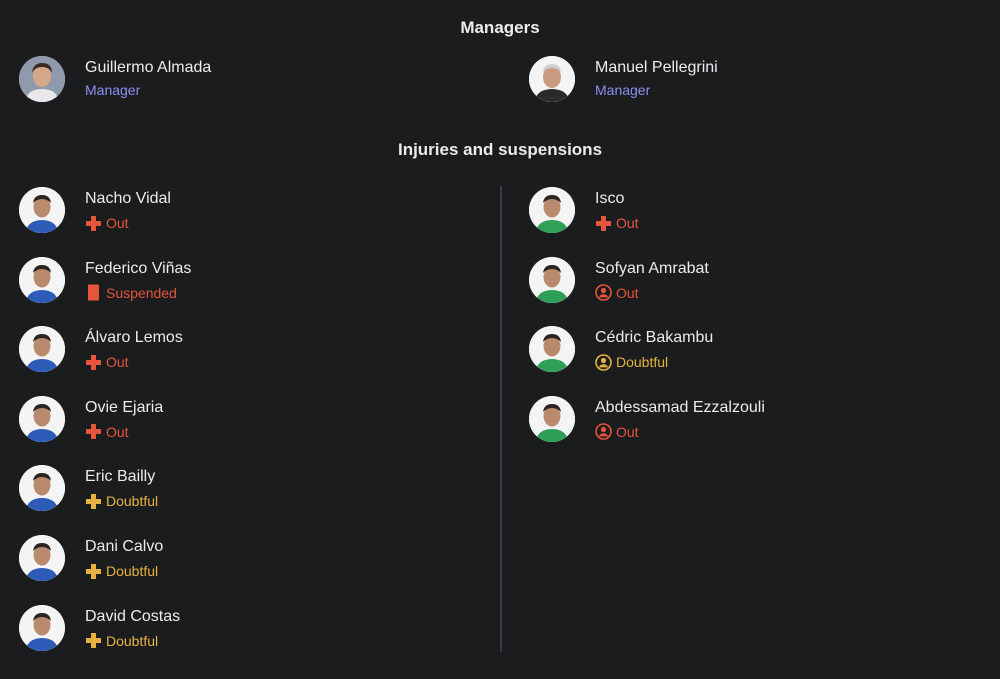 This screenshot has height=679, width=1000. What do you see at coordinates (239, 419) in the screenshot?
I see `home-player-row: Ovie Ejaria Out` at bounding box center [239, 419].